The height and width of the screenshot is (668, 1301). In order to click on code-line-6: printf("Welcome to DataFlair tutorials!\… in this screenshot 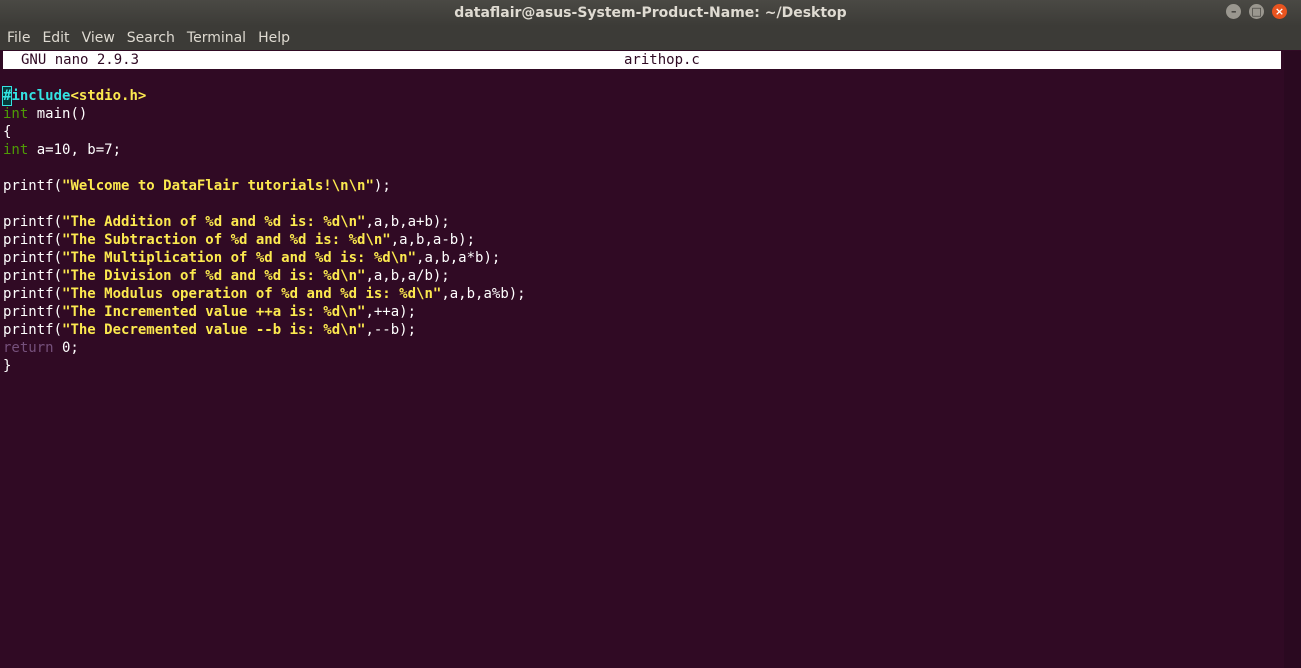, I will do `click(197, 186)`.